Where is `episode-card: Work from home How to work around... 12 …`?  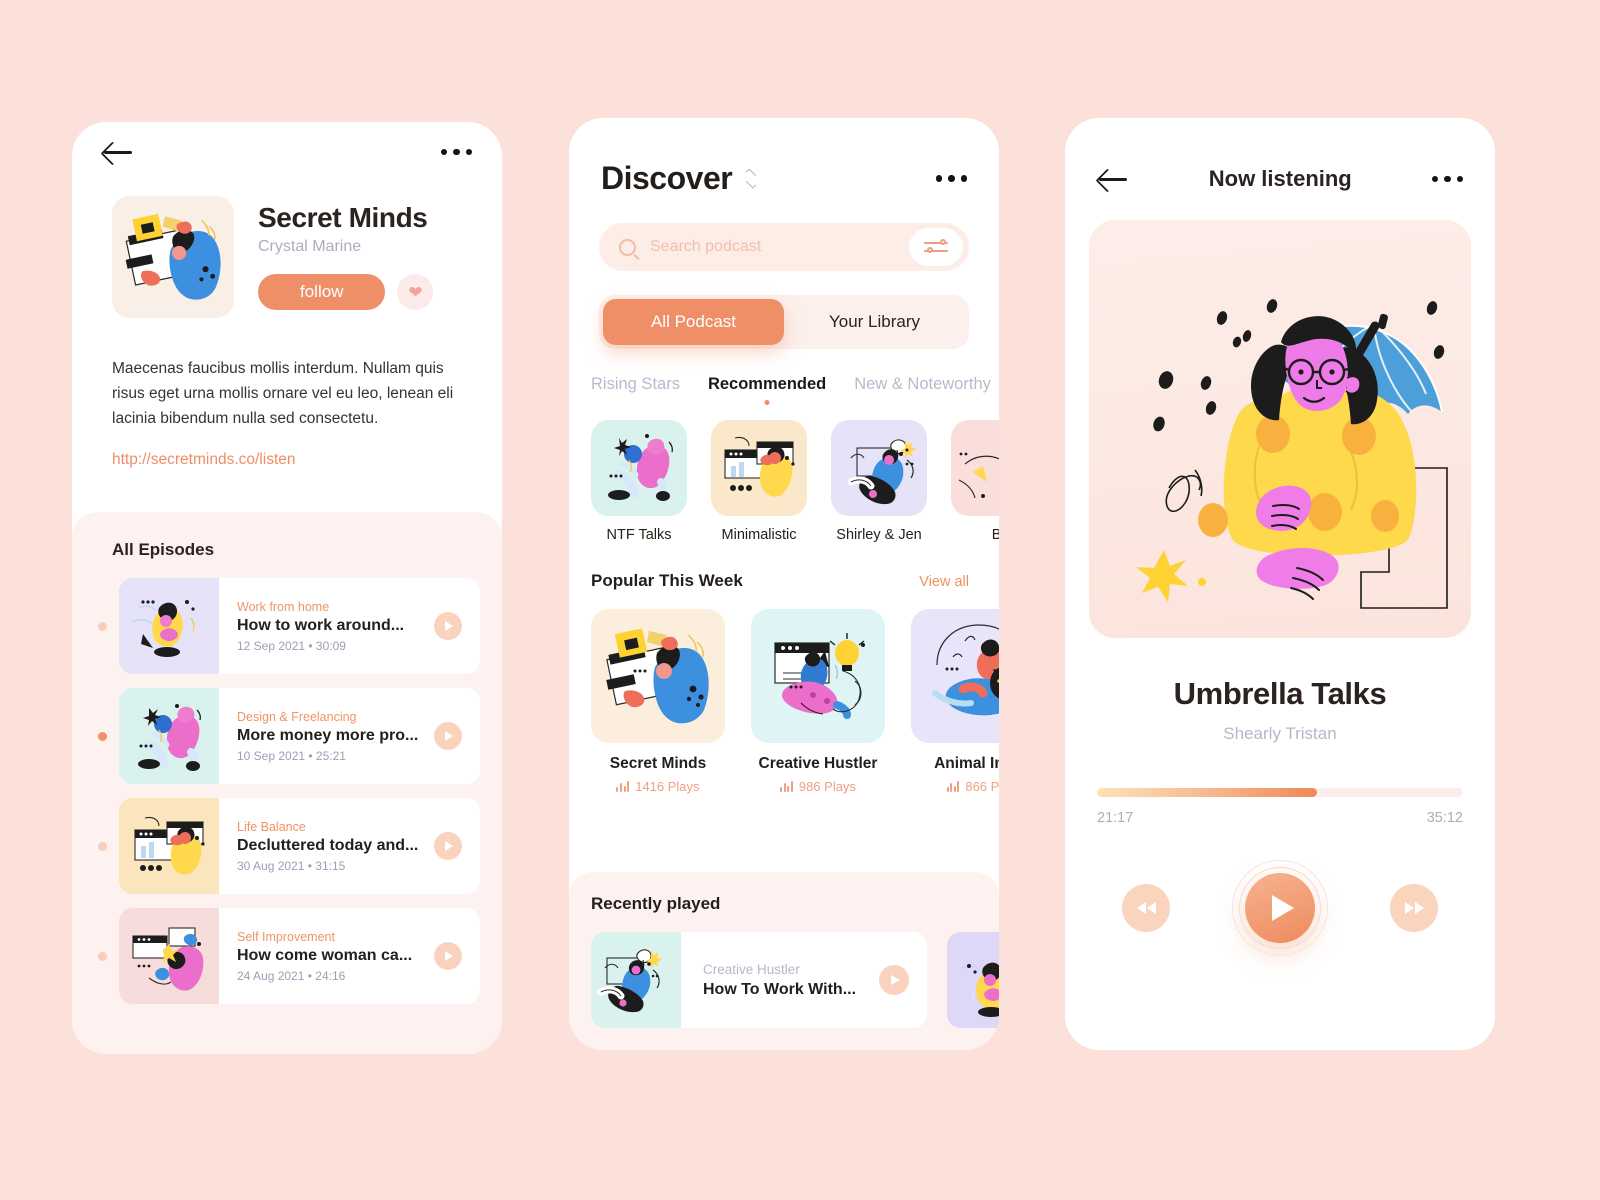
episode-card: Work from home How to work around... 12 … is located at coordinates (299, 626).